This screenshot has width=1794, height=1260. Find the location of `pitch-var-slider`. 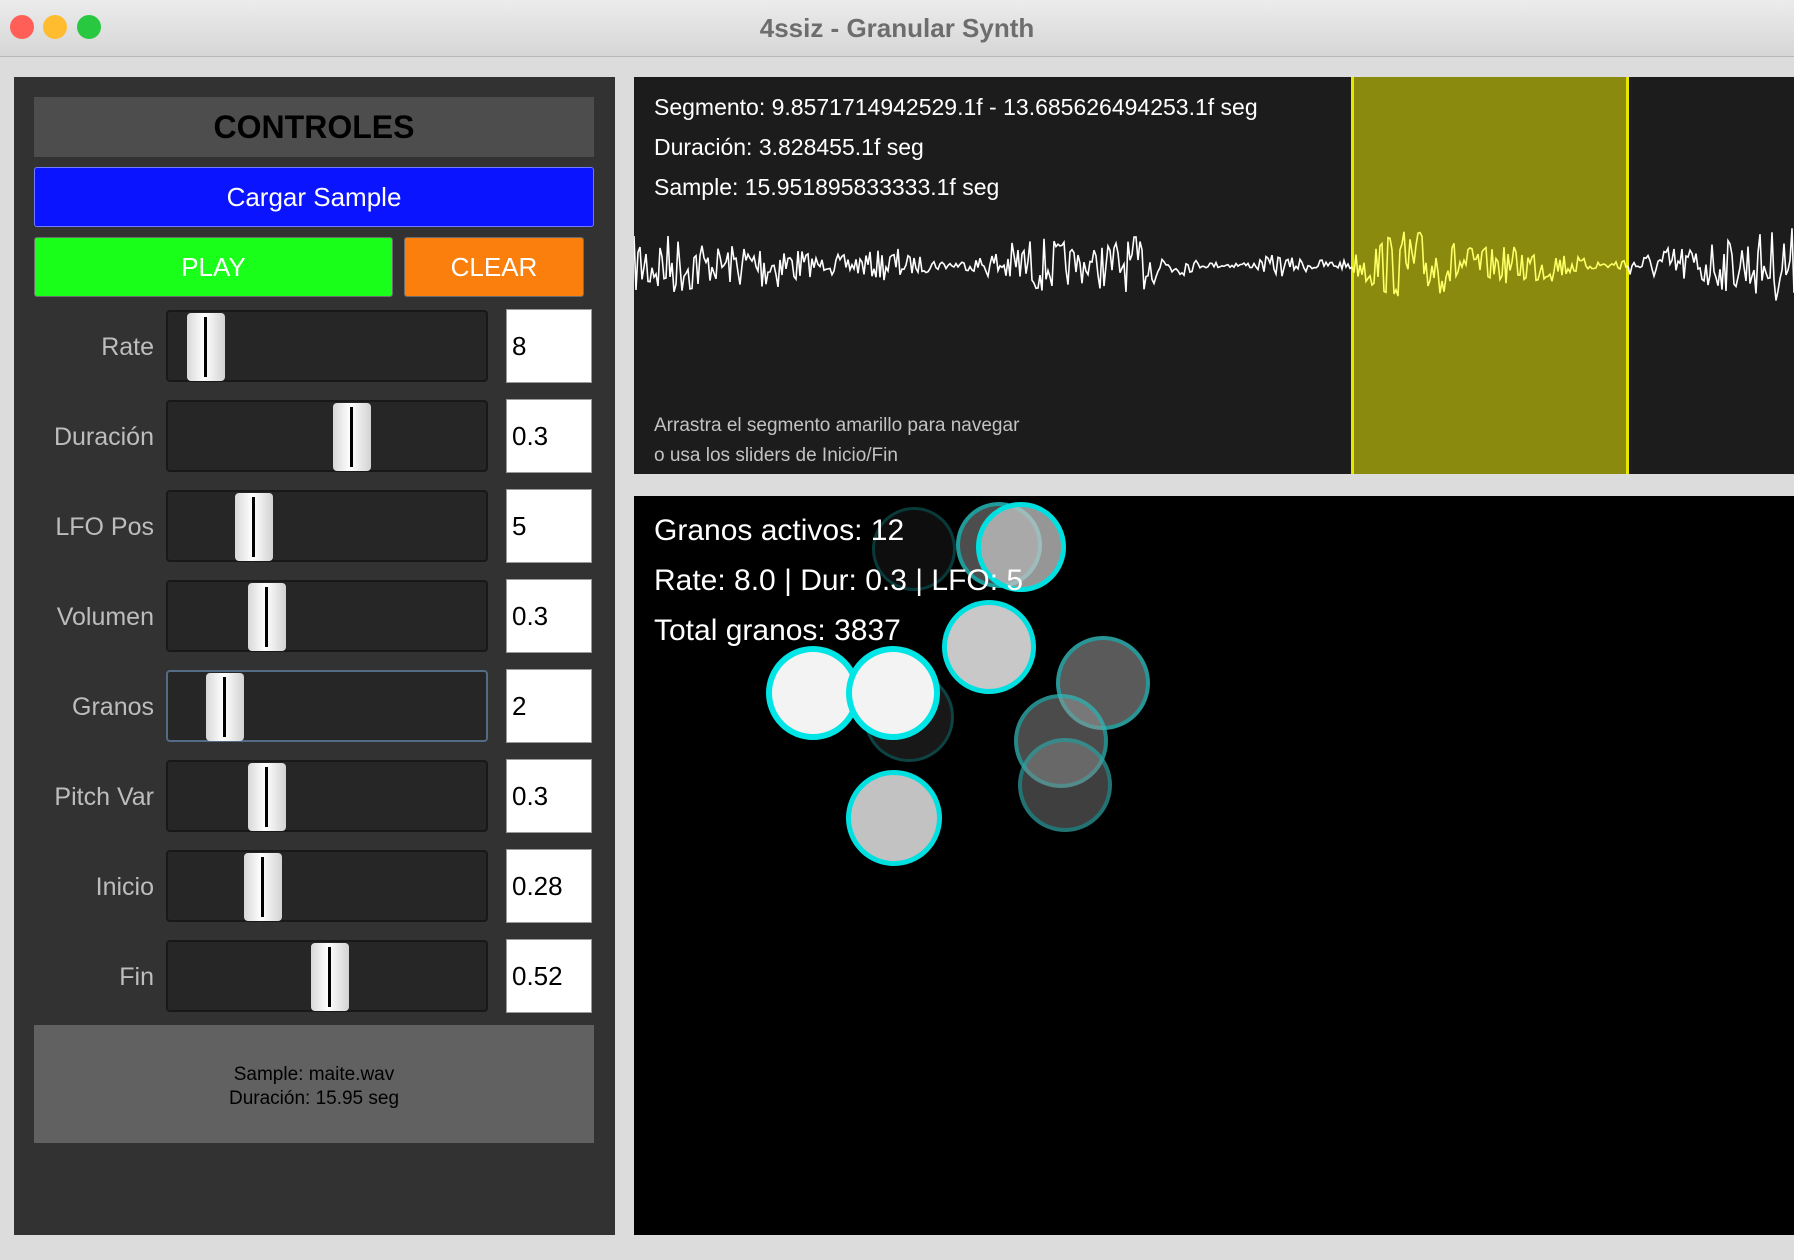

pitch-var-slider is located at coordinates (327, 796).